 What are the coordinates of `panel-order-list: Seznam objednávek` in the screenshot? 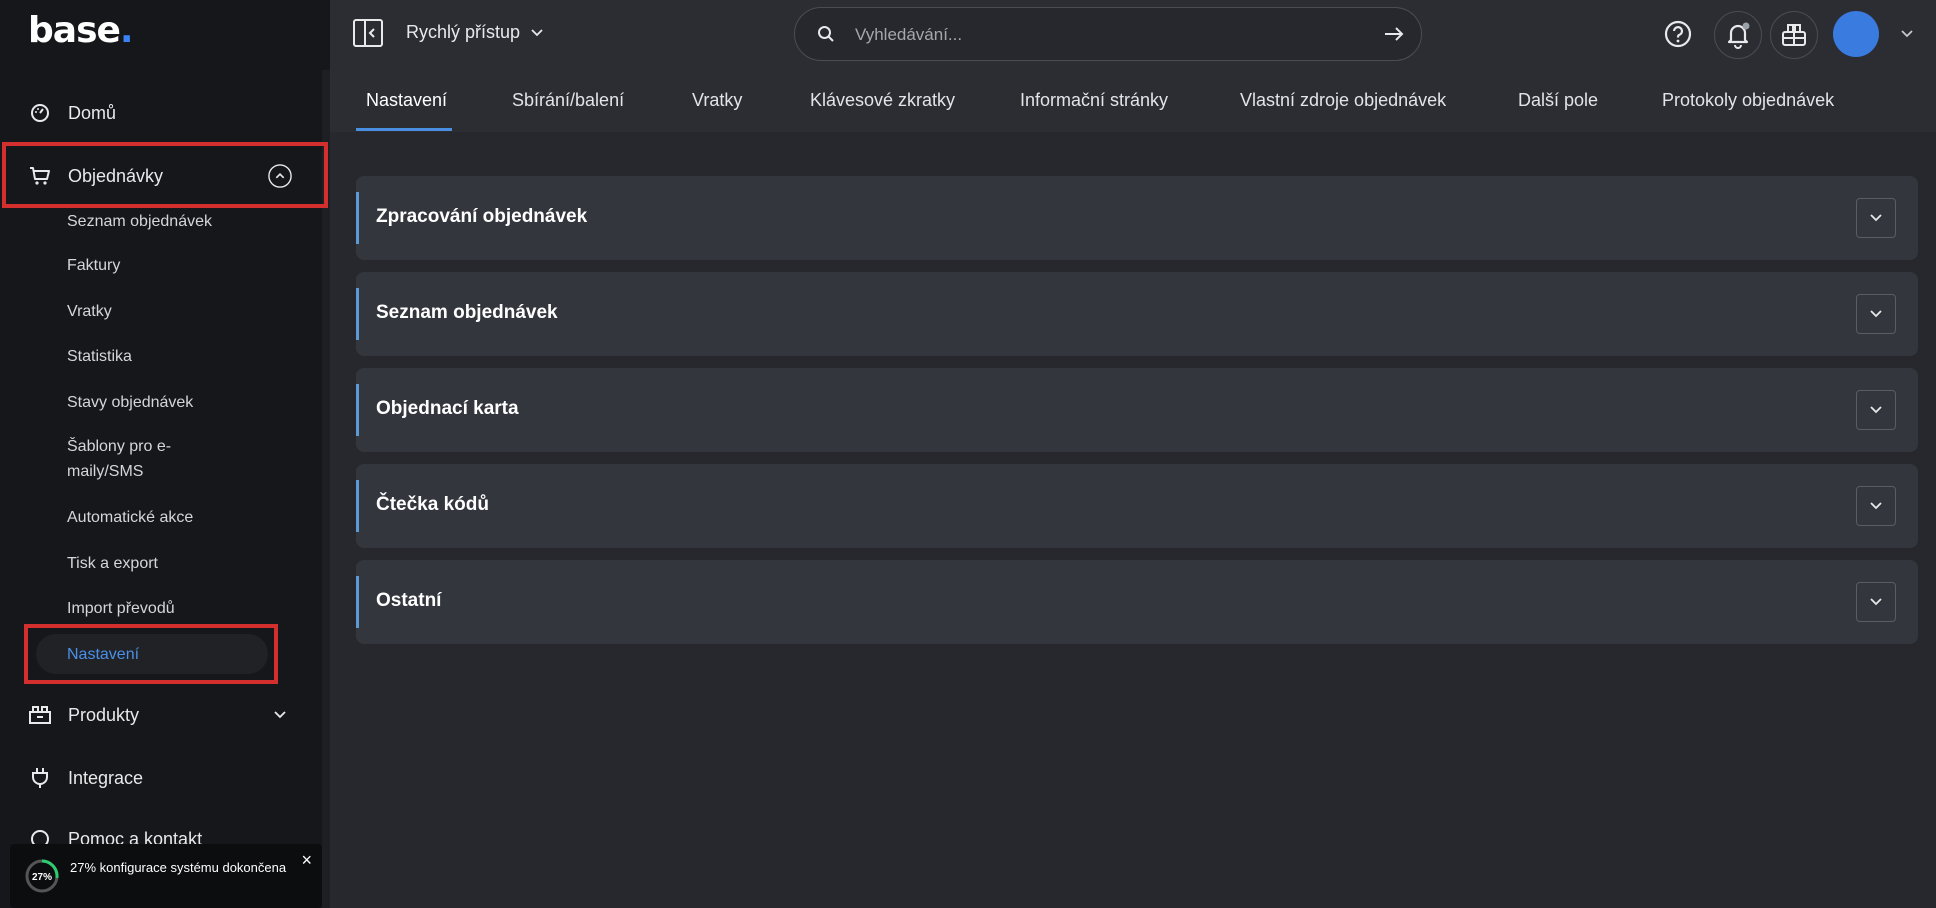 It's located at (1137, 314).